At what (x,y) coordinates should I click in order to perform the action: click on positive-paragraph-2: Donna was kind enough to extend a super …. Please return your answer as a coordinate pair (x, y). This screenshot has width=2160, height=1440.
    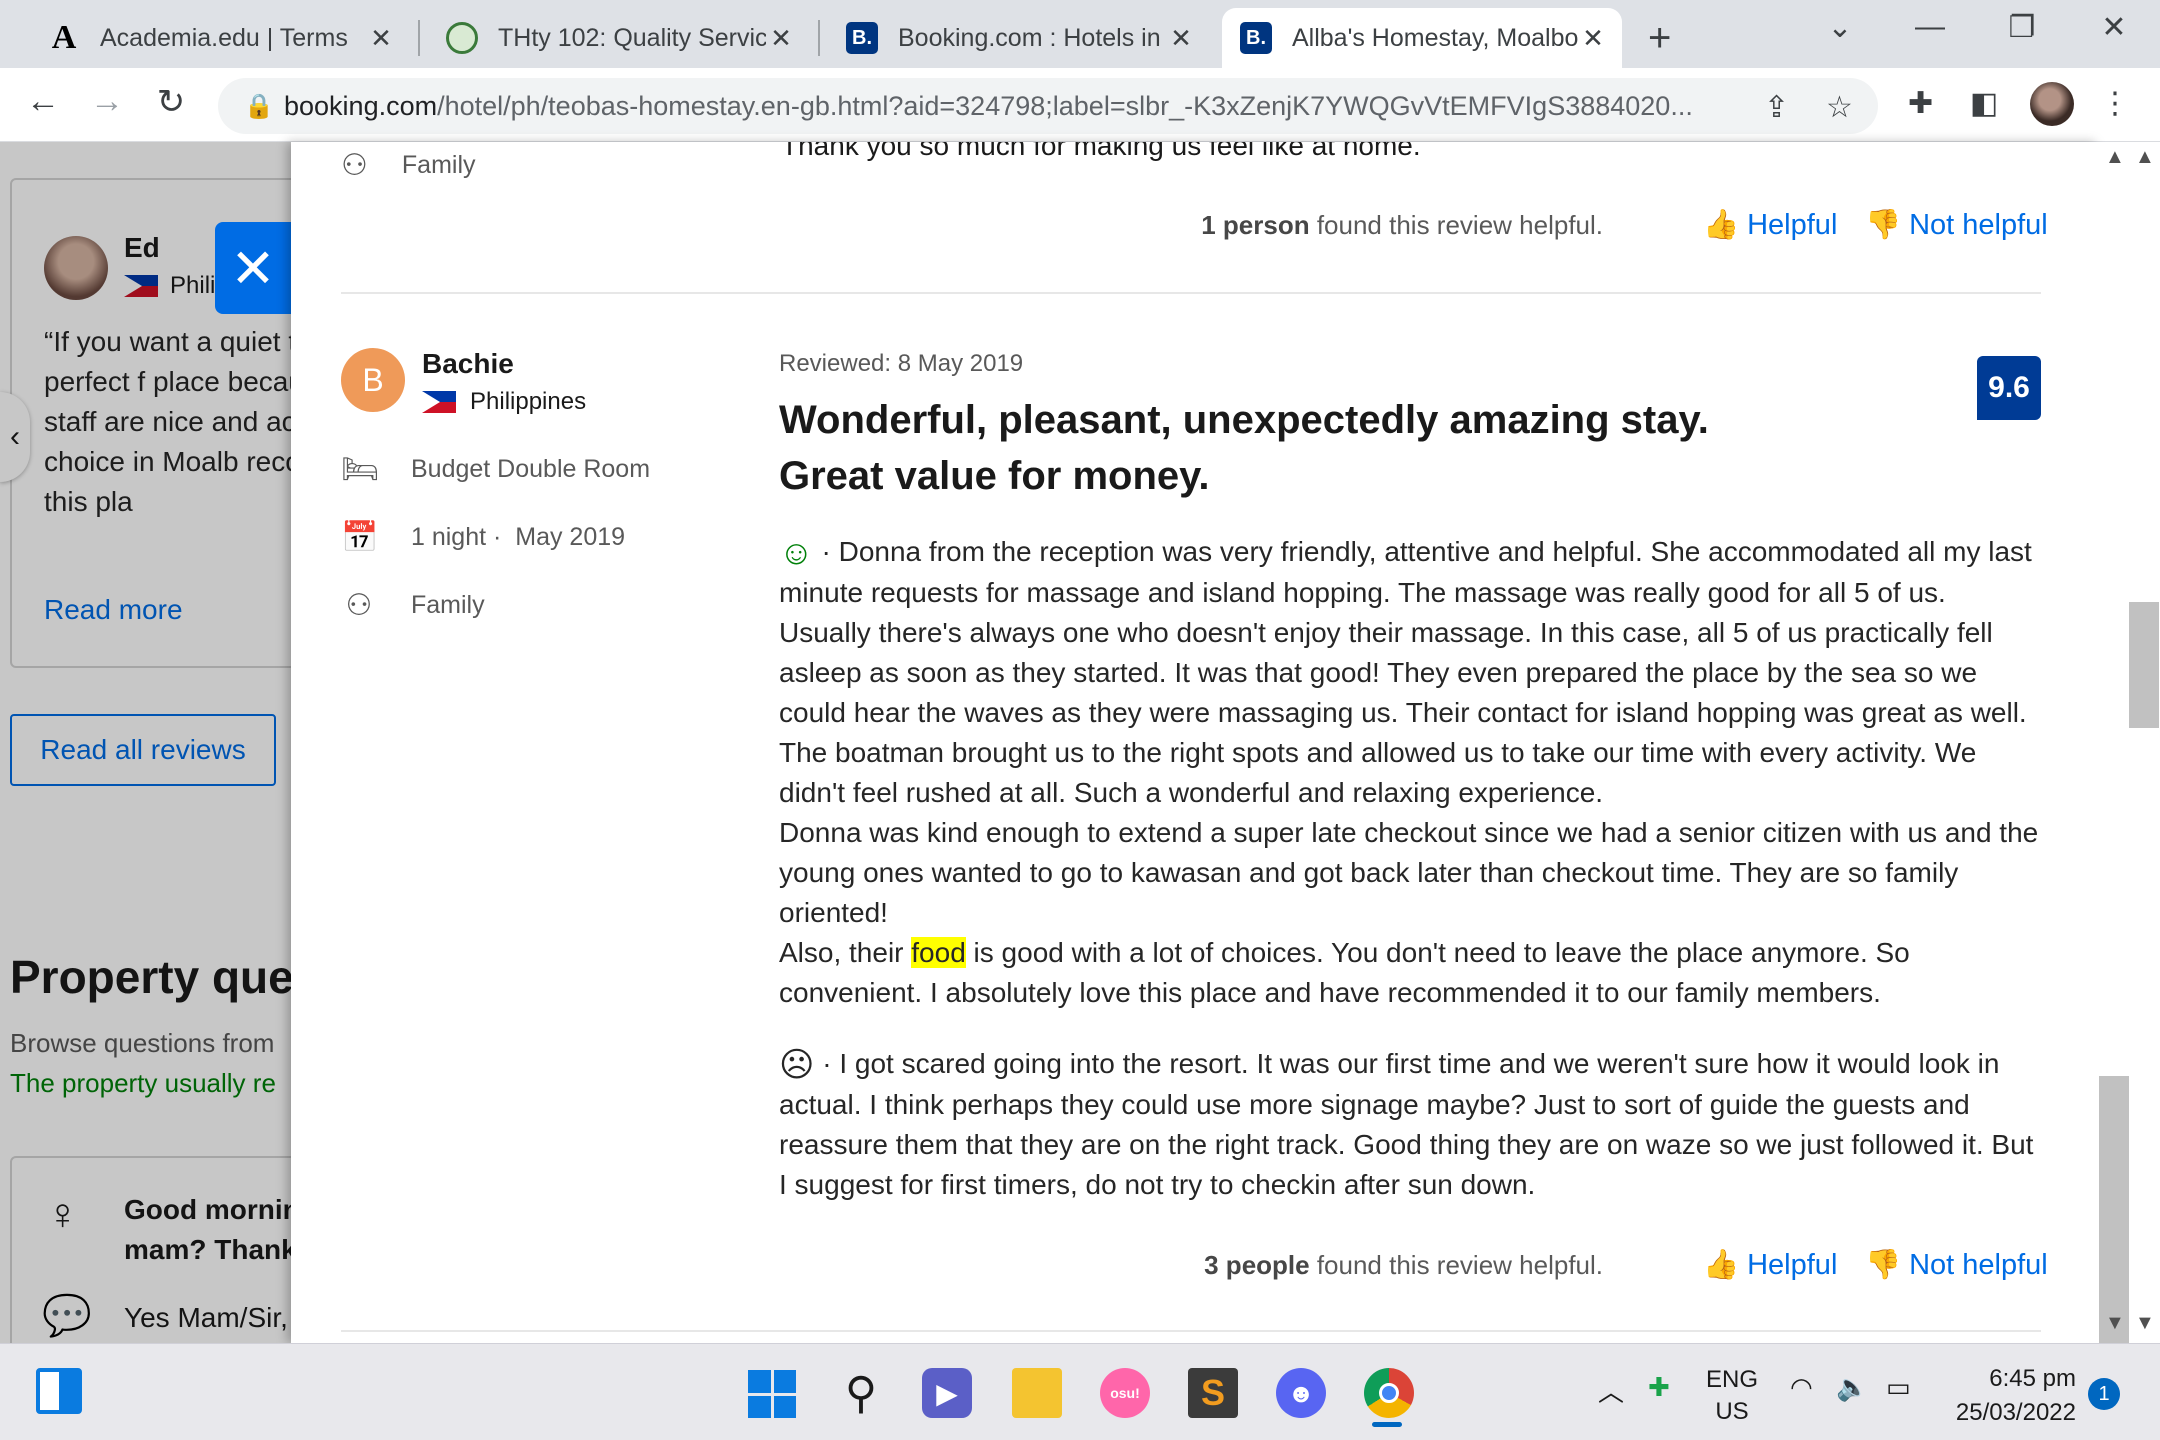
    Looking at the image, I should click on (1409, 872).